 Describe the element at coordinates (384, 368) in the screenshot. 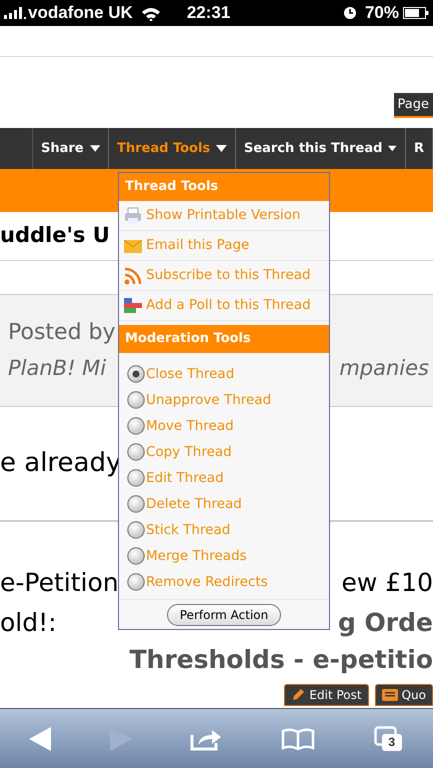

I see `author-text: mpanies` at that location.